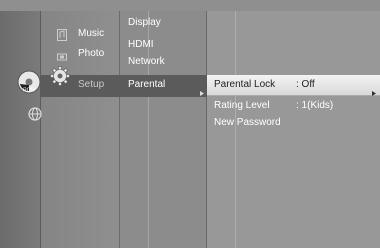  What do you see at coordinates (305, 84) in the screenshot?
I see `parental-lock-value: : Off` at bounding box center [305, 84].